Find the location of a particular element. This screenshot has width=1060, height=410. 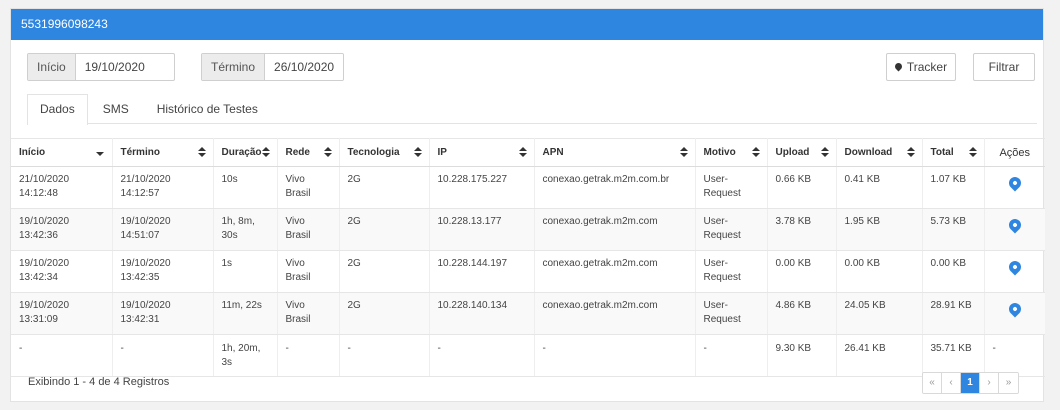

tab-historico-testes: Histórico de Testes is located at coordinates (207, 109).